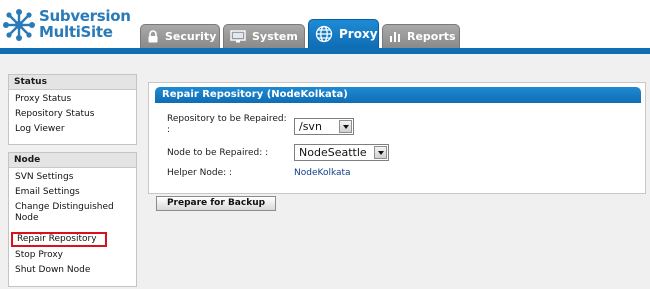 Image resolution: width=650 pixels, height=289 pixels. Describe the element at coordinates (85, 16) in the screenshot. I see `brand-line1: Subversion` at that location.